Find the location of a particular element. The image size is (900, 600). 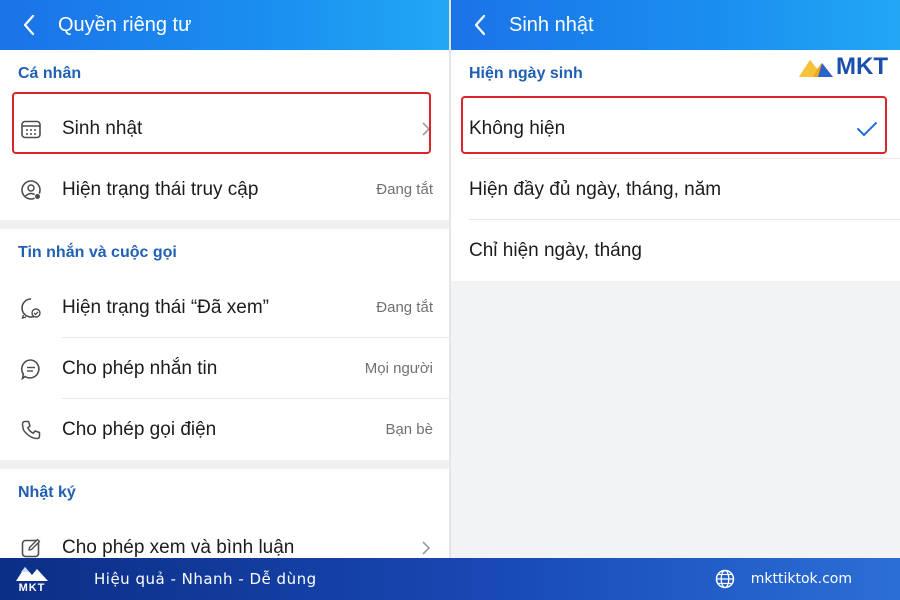

row-label: Cho phép xem và bình luận is located at coordinates (178, 547).